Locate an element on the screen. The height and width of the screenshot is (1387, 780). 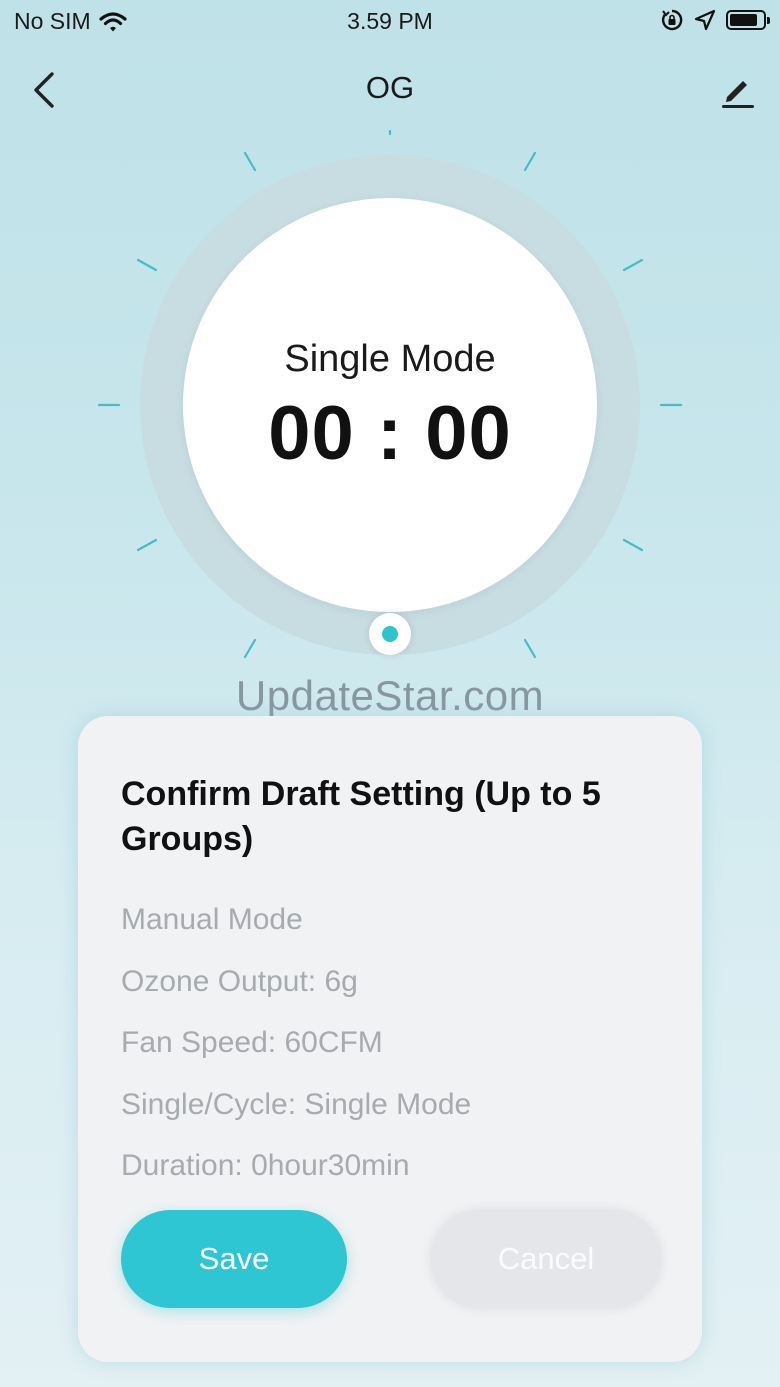
setting-single-cycle: Single/Cycle: Single Mode is located at coordinates (296, 1104).